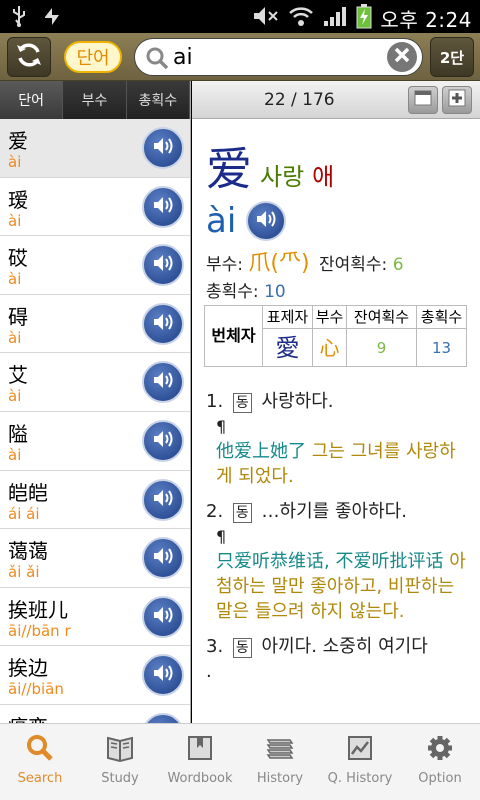  What do you see at coordinates (330, 561) in the screenshot?
I see `example-chinese: 只爱听恭维话, 不爱听批评话` at bounding box center [330, 561].